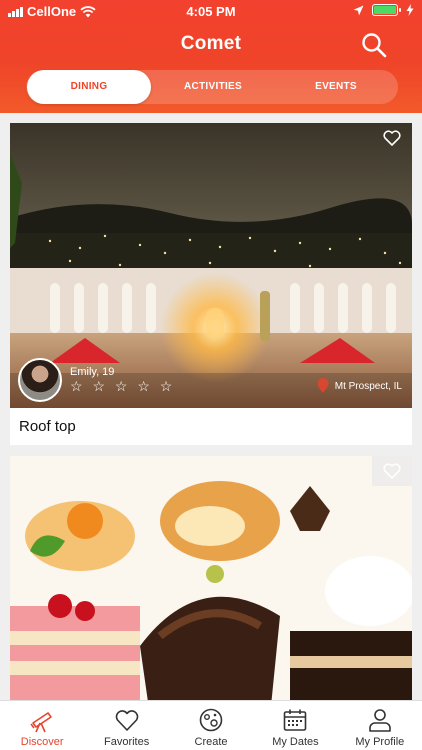  What do you see at coordinates (358, 10) in the screenshot?
I see `location-arrow-icon` at bounding box center [358, 10].